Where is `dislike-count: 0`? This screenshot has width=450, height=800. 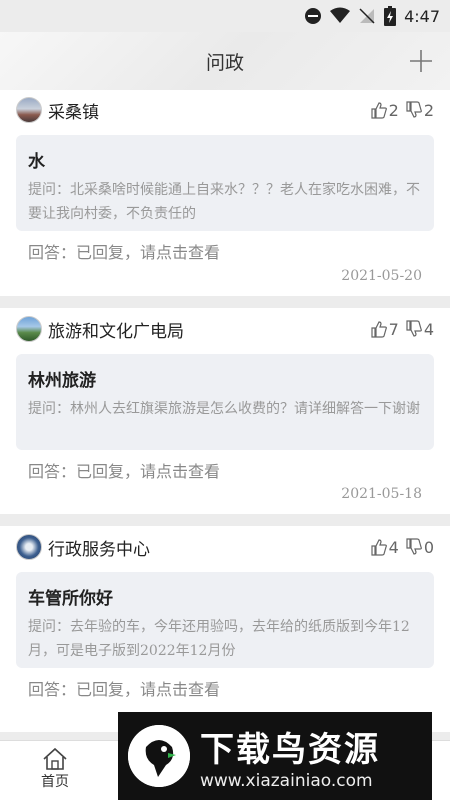 dislike-count: 0 is located at coordinates (428, 547).